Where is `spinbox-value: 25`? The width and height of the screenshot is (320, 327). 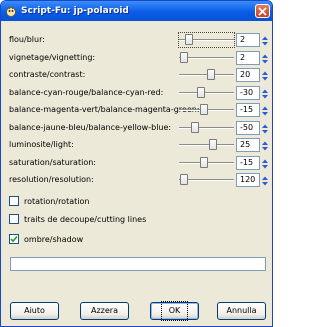 spinbox-value: 25 is located at coordinates (248, 145).